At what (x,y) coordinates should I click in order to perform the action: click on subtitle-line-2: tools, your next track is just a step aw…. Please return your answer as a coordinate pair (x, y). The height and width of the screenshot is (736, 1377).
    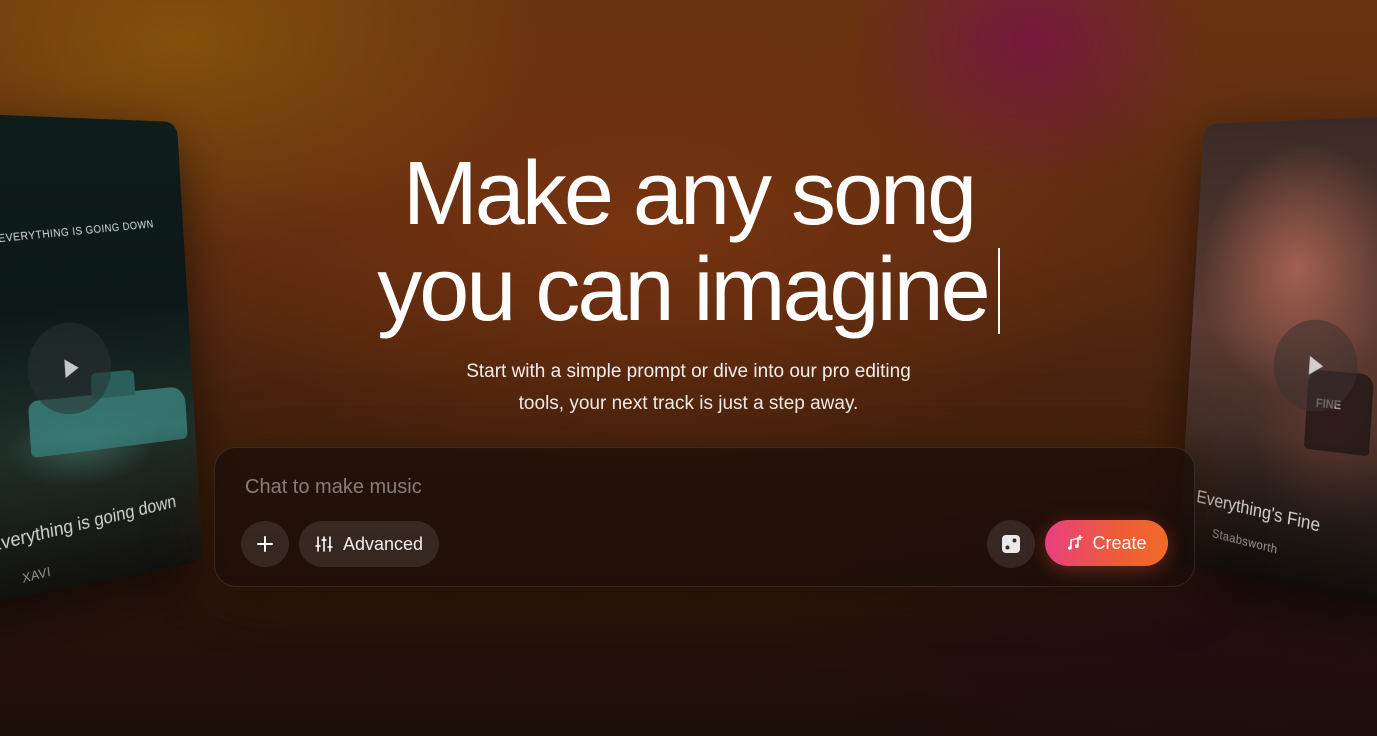
    Looking at the image, I should click on (688, 403).